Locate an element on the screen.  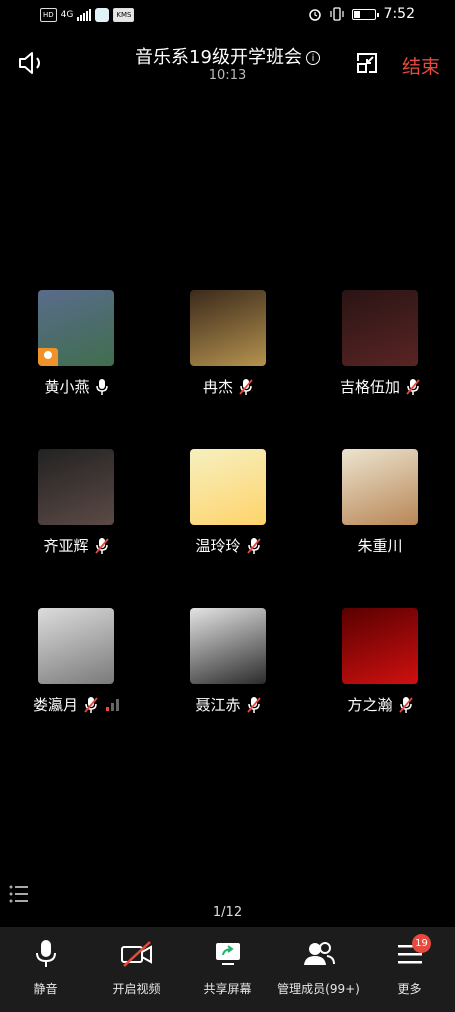
participant-tile: 聂江赤 is located at coordinates (228, 661).